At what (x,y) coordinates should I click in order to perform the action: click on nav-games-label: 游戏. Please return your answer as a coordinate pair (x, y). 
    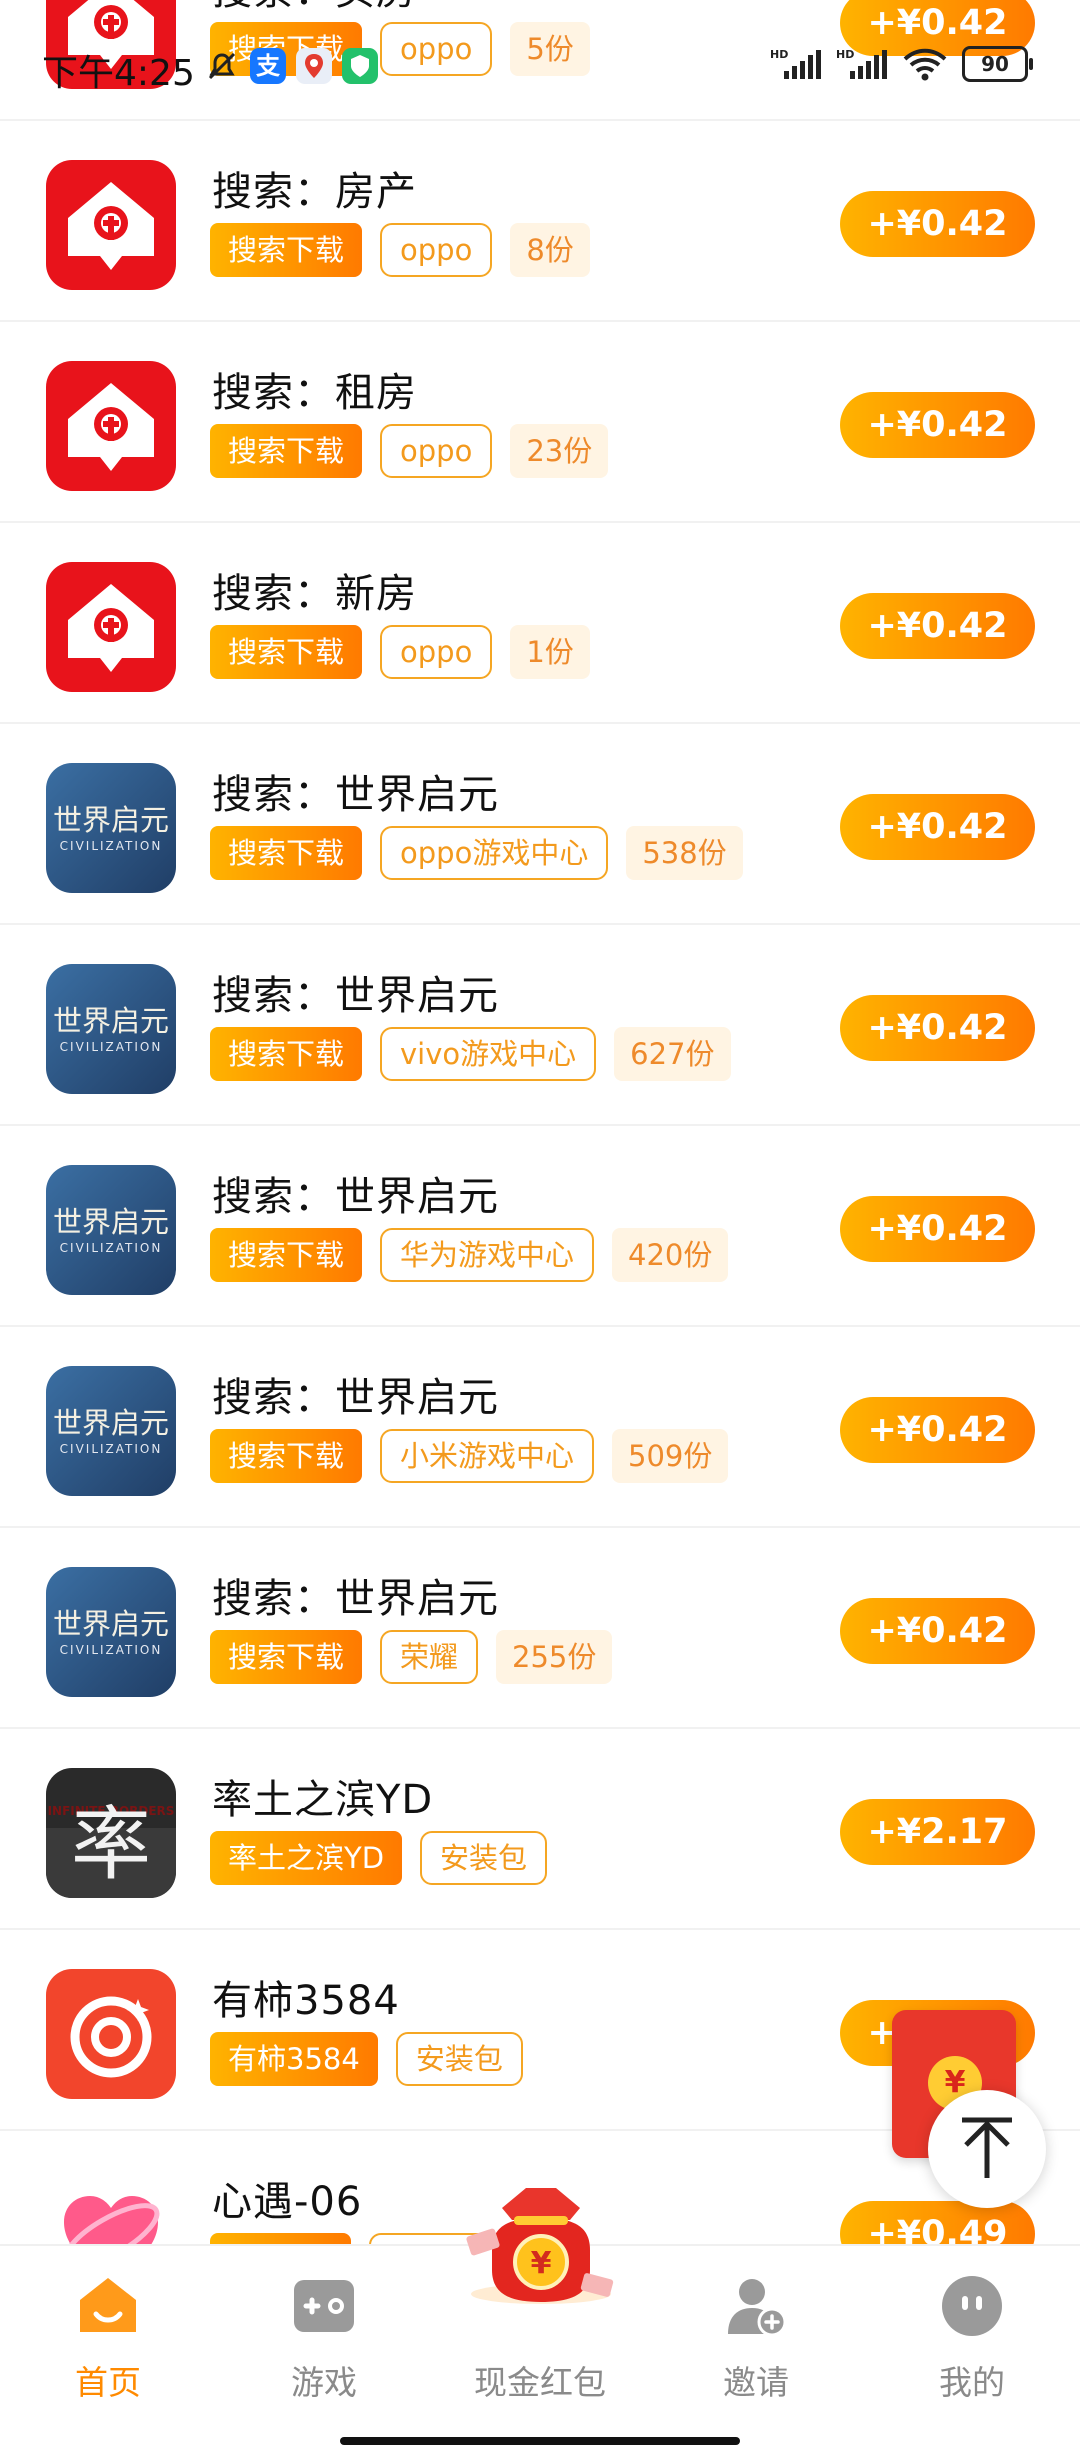
    Looking at the image, I should click on (324, 2382).